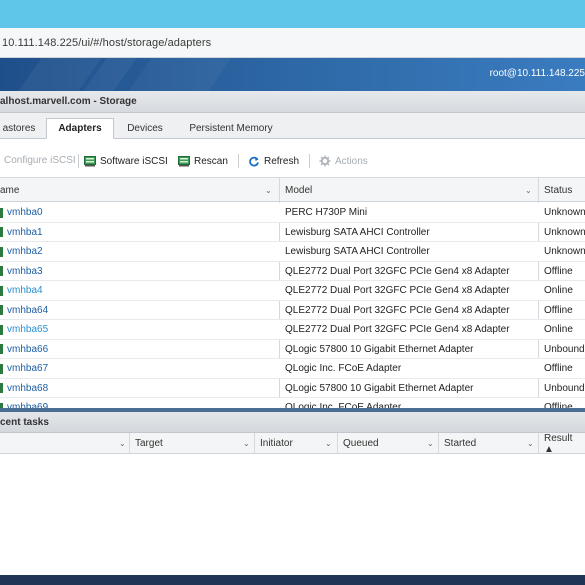 This screenshot has width=585, height=585. What do you see at coordinates (564, 444) in the screenshot?
I see `column-header-result: Result ▲` at bounding box center [564, 444].